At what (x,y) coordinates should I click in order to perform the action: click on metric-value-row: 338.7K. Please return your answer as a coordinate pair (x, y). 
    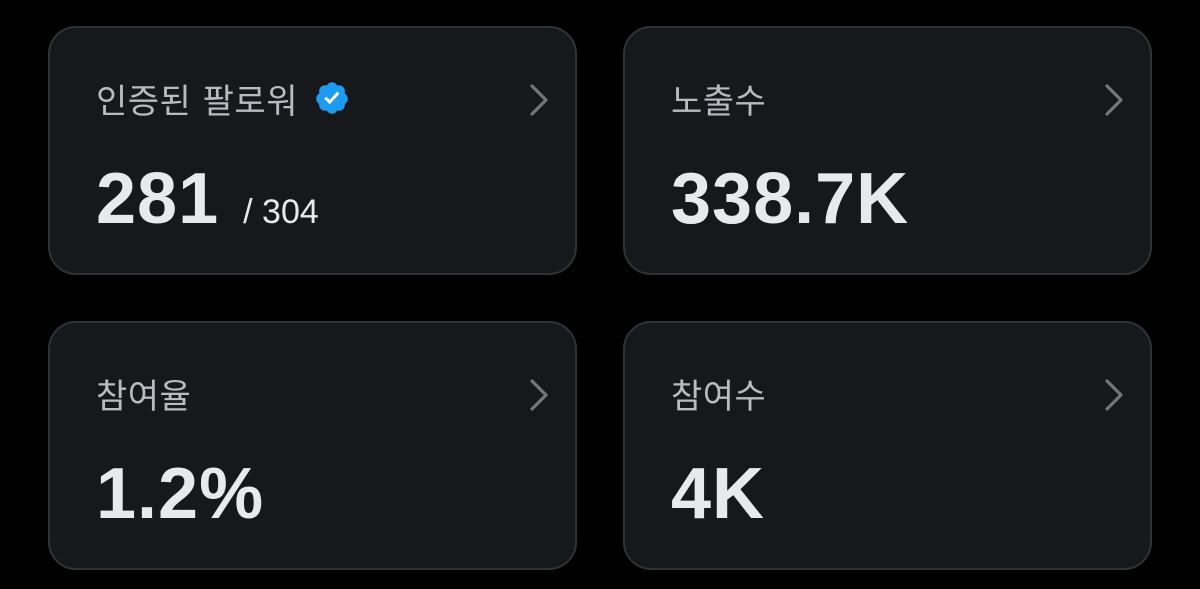
    Looking at the image, I should click on (790, 199).